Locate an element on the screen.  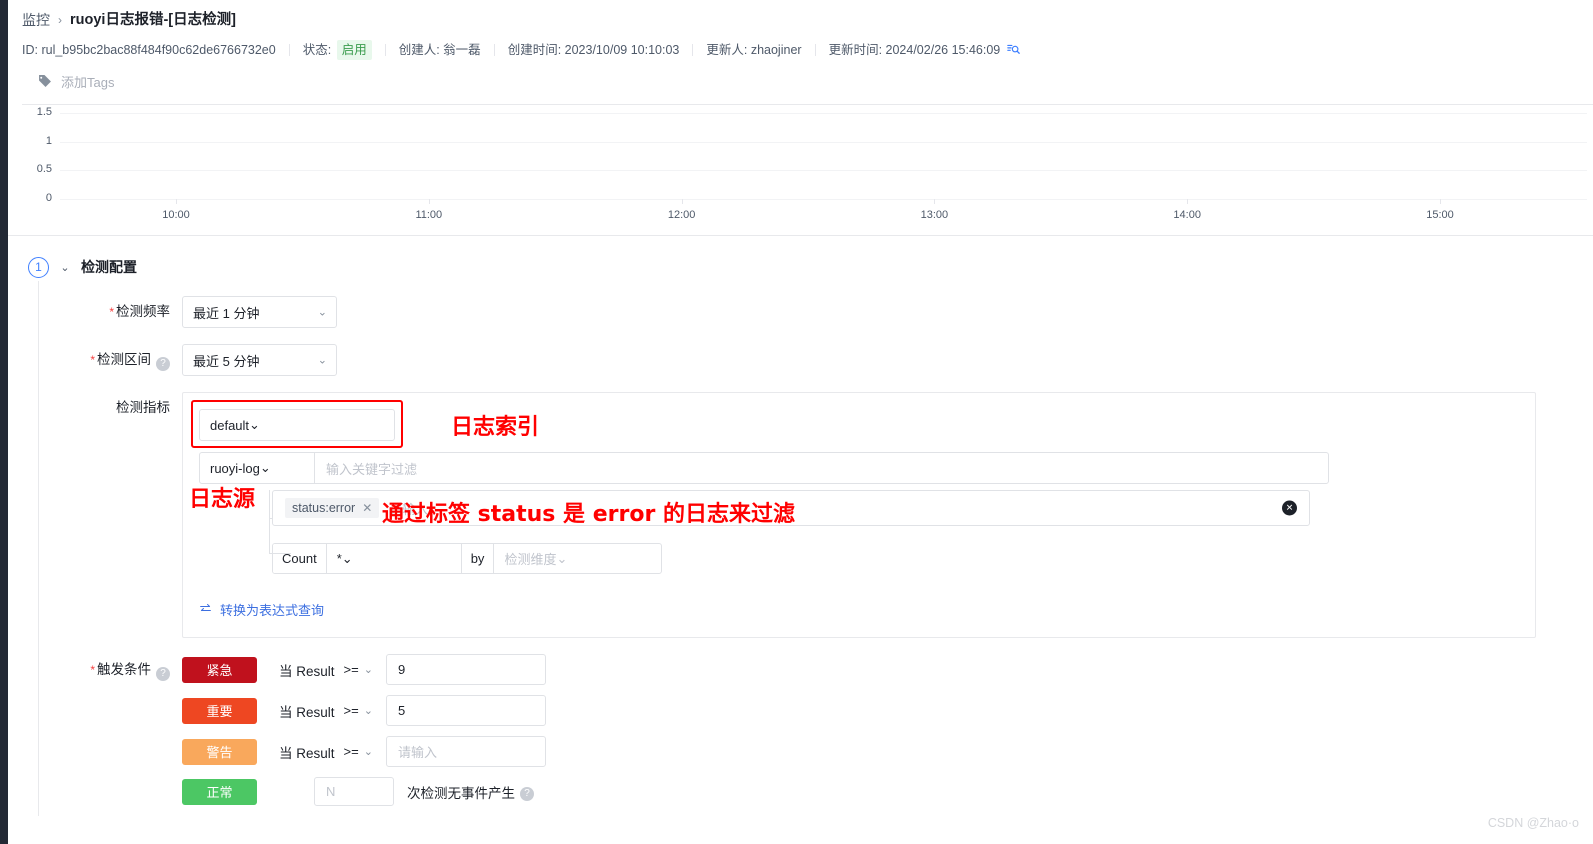
interval-select: 最近 5 分钟 ⌄ is located at coordinates (259, 360).